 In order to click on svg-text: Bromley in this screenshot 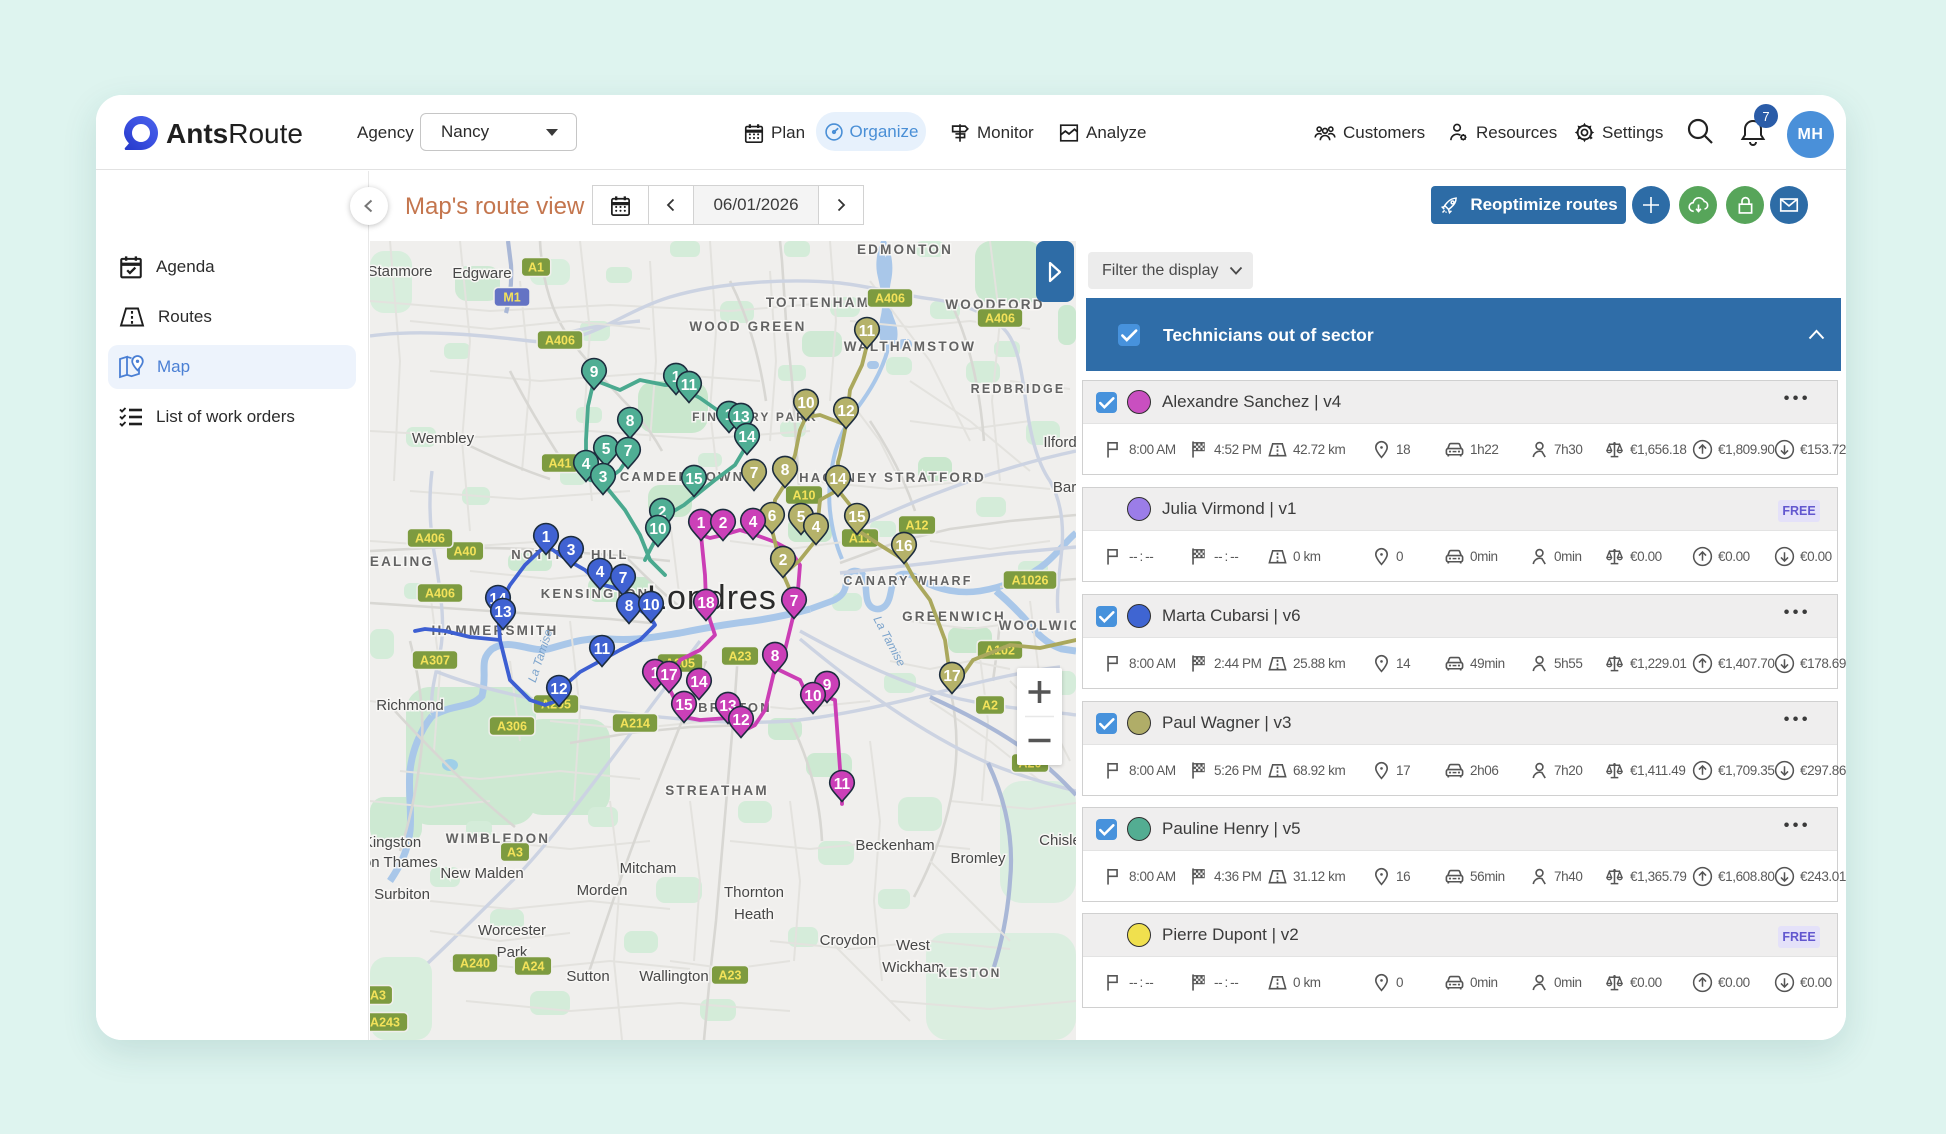, I will do `click(978, 858)`.